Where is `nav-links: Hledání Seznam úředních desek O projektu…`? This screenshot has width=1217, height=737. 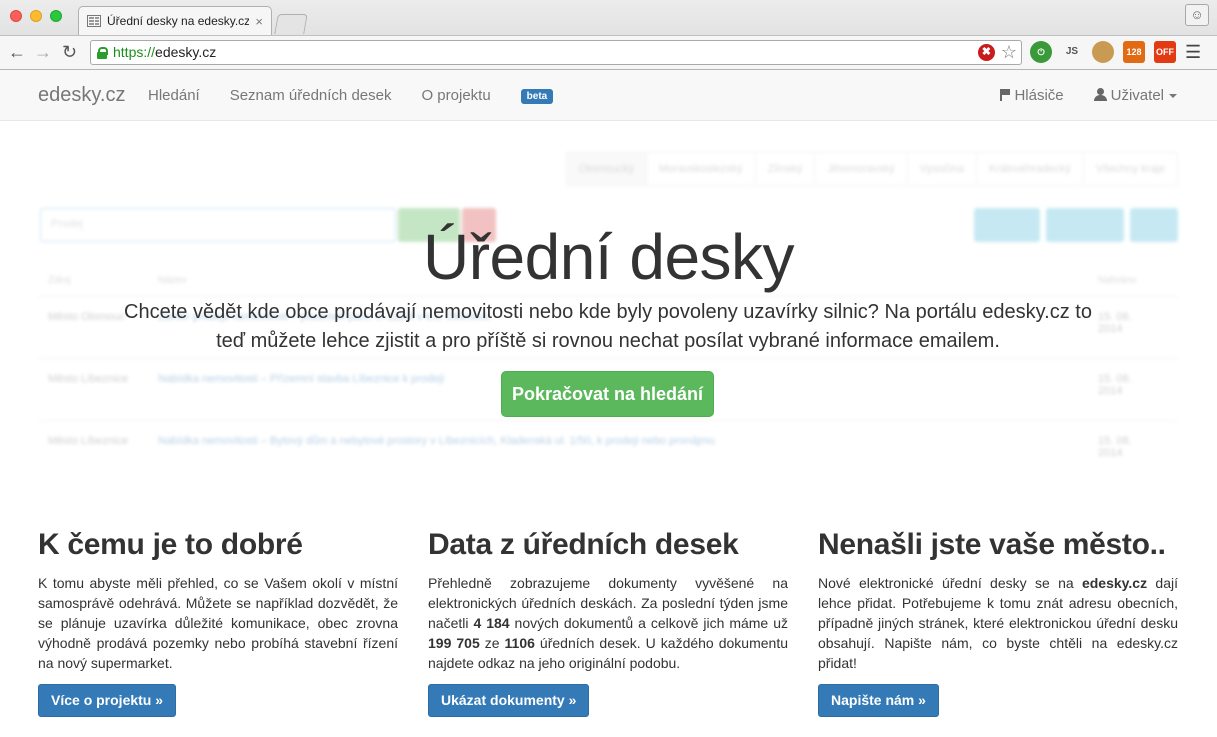 nav-links: Hledání Seznam úředních desek O projektu… is located at coordinates (351, 96).